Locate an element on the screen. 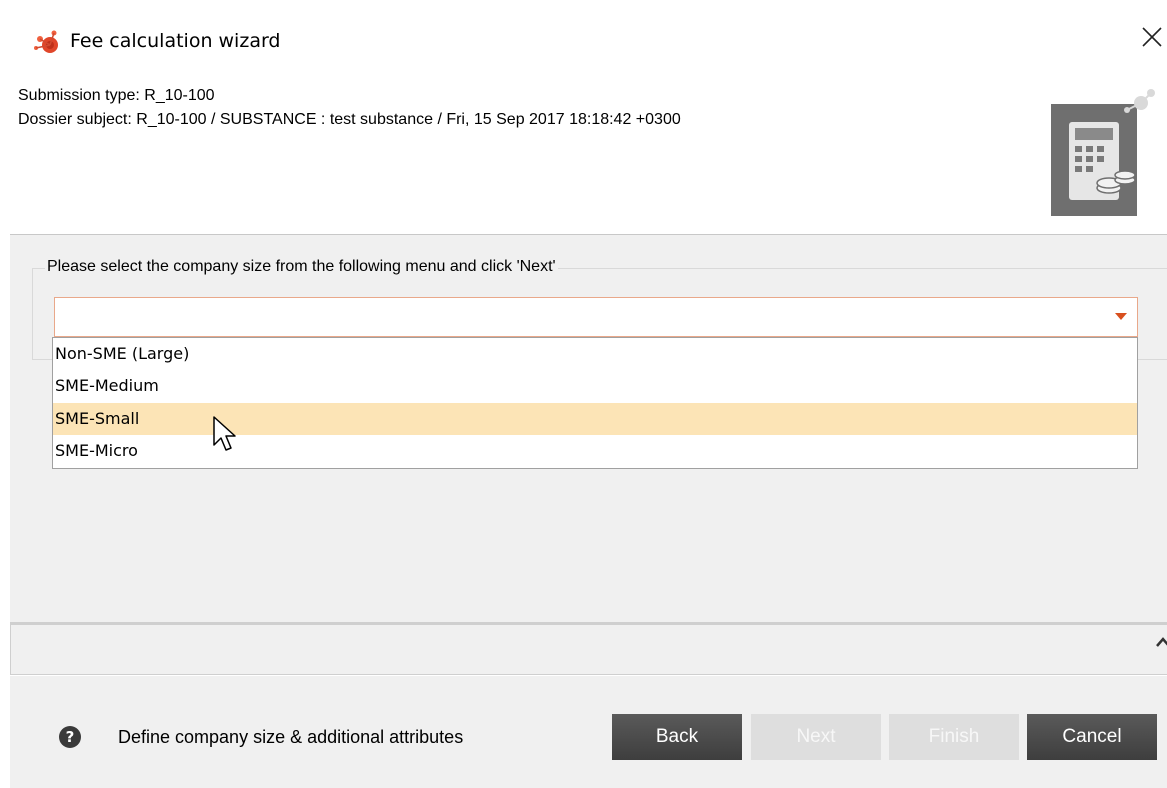 This screenshot has height=788, width=1167. close-icon is located at coordinates (1152, 37).